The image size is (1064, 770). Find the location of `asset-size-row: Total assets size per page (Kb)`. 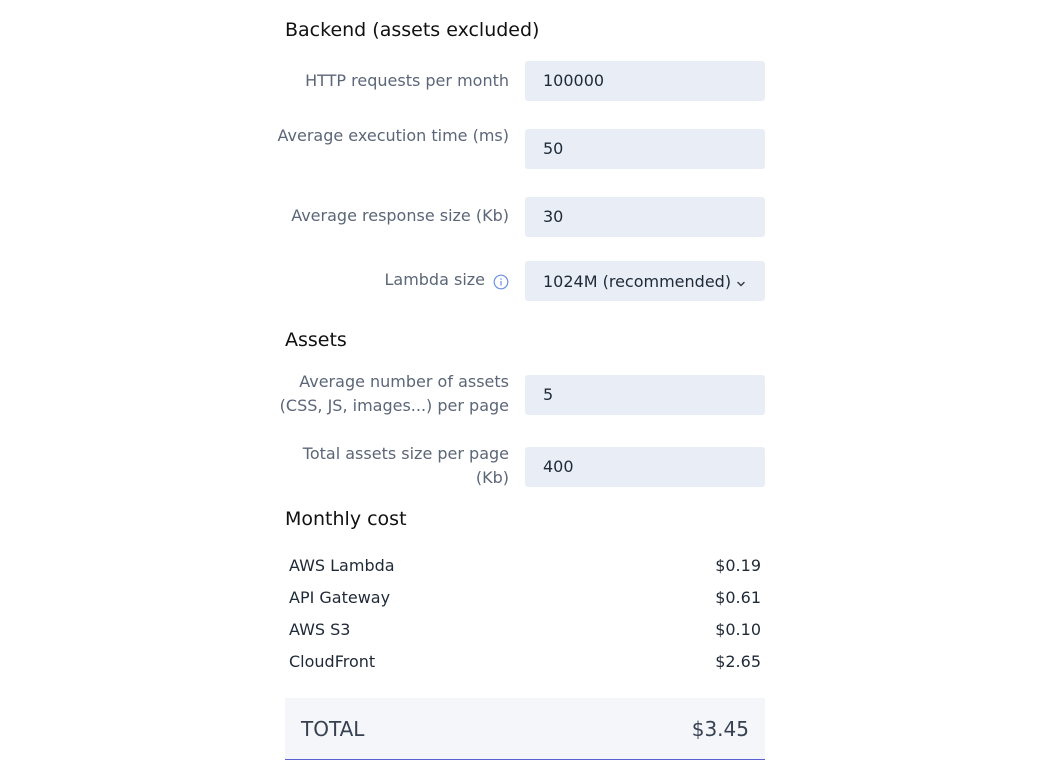

asset-size-row: Total assets size per page (Kb) is located at coordinates (525, 465).